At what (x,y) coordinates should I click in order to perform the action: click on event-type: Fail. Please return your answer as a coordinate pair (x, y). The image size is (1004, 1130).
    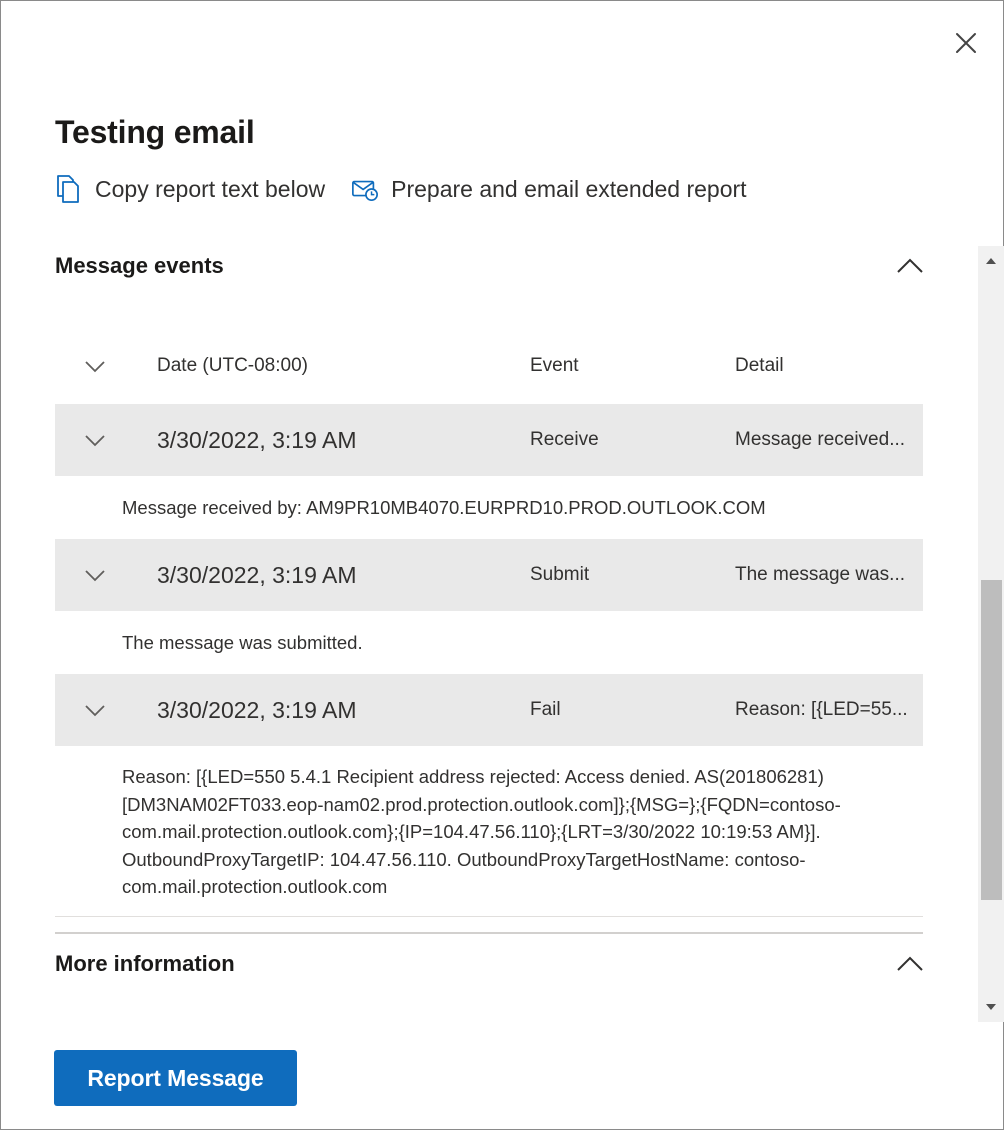
    Looking at the image, I should click on (545, 709).